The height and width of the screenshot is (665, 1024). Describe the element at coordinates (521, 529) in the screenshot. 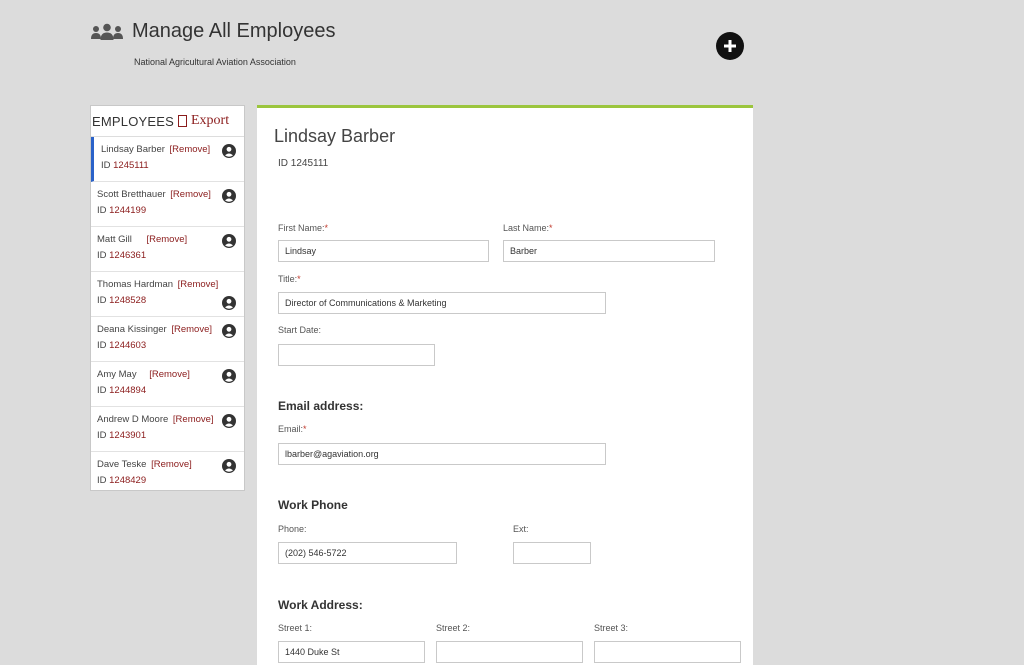

I see `ext-label: Ext:` at that location.